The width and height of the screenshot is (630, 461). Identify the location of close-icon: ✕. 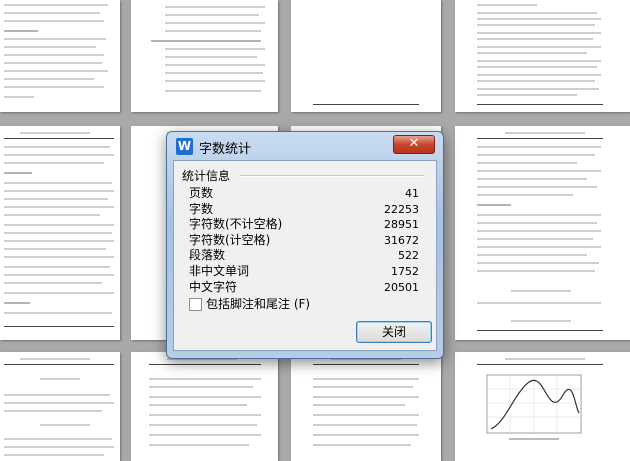
(414, 144).